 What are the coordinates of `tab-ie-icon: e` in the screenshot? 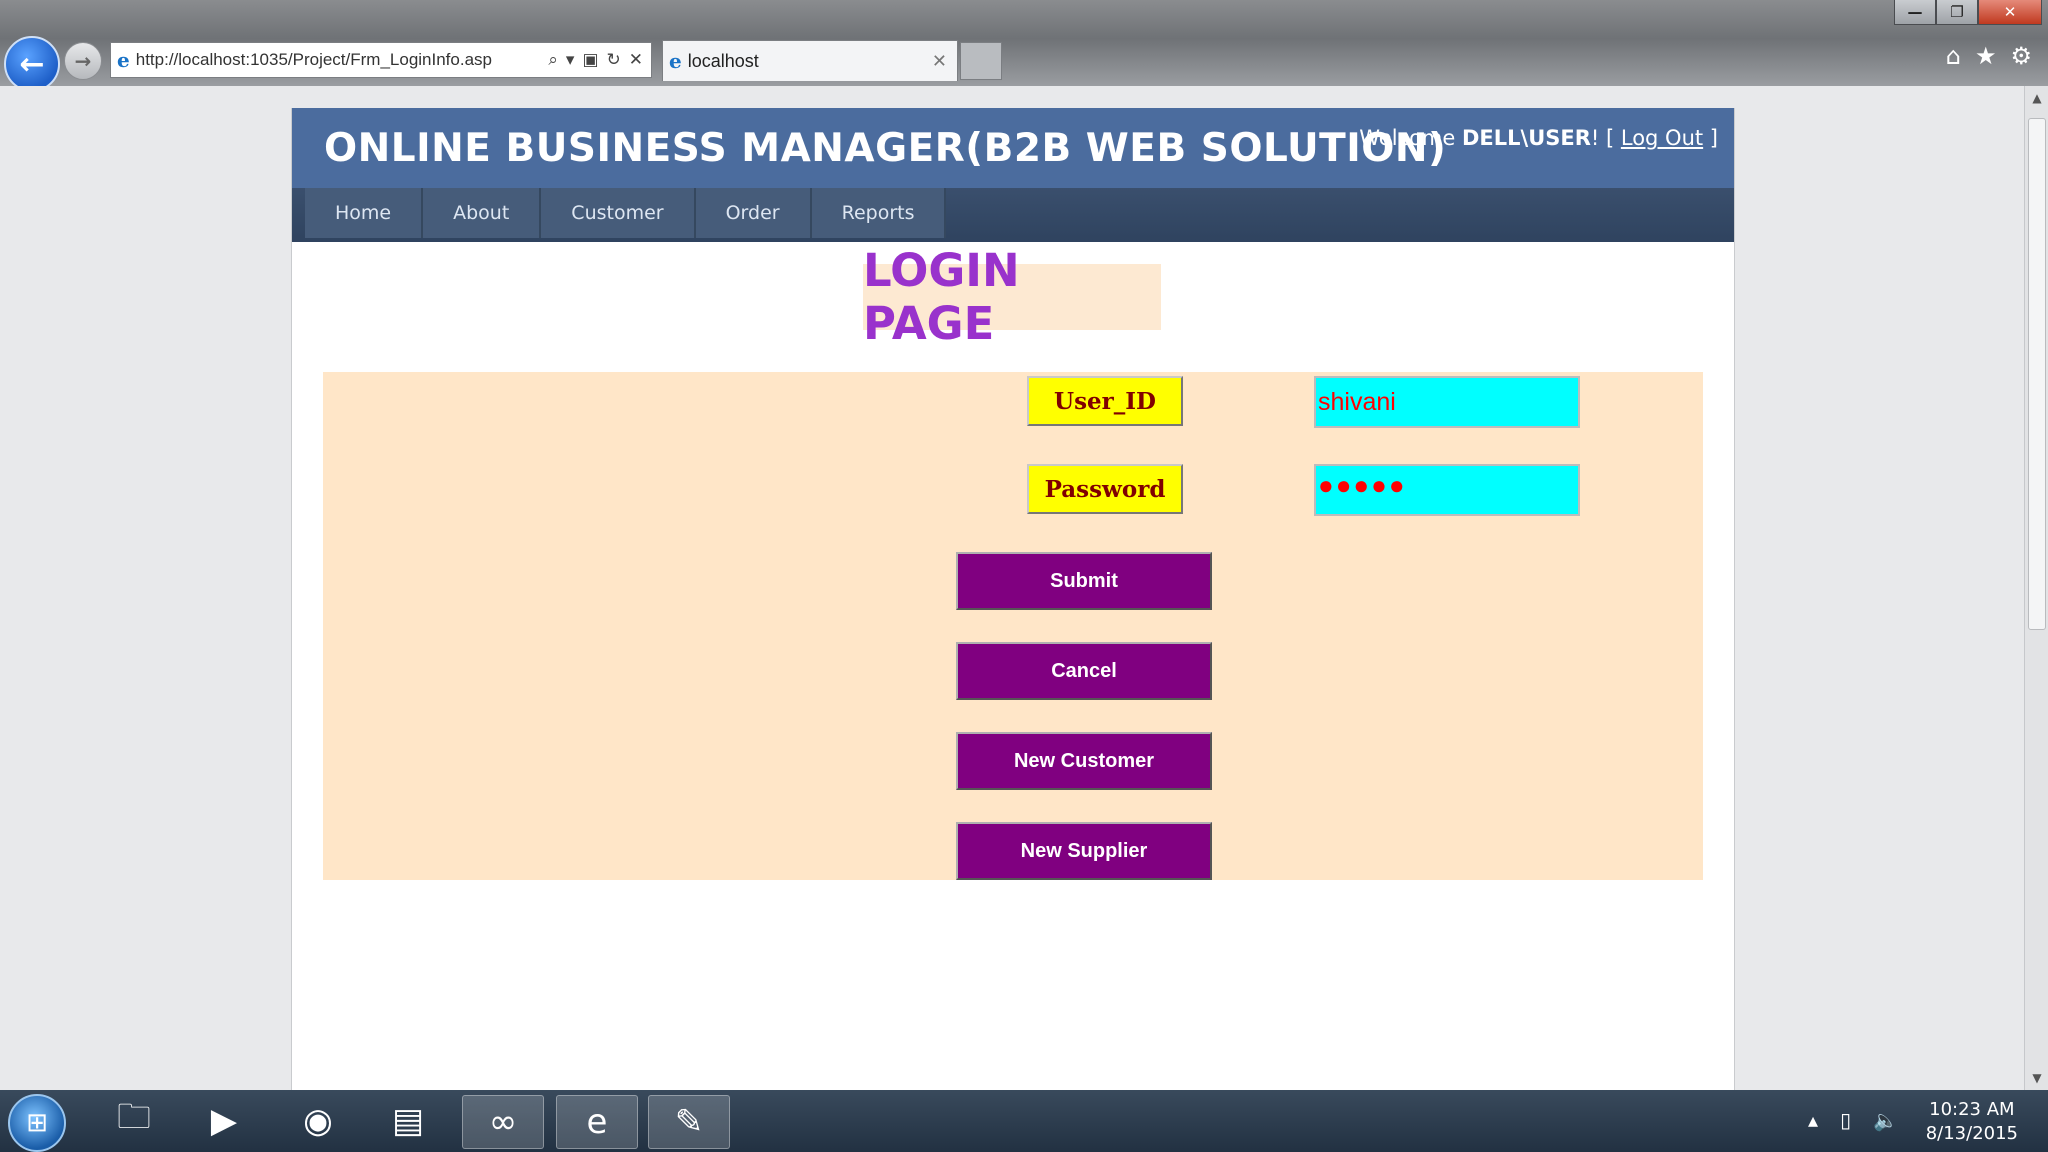 It's located at (675, 61).